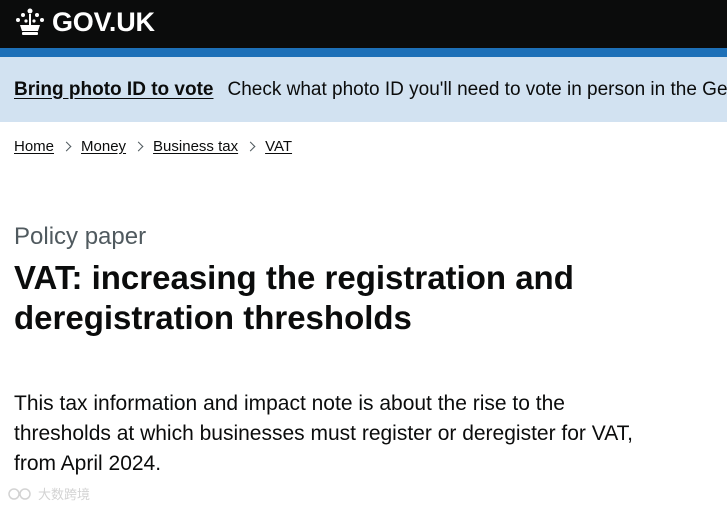  What do you see at coordinates (34, 146) in the screenshot?
I see `breadcrumb-home: Home` at bounding box center [34, 146].